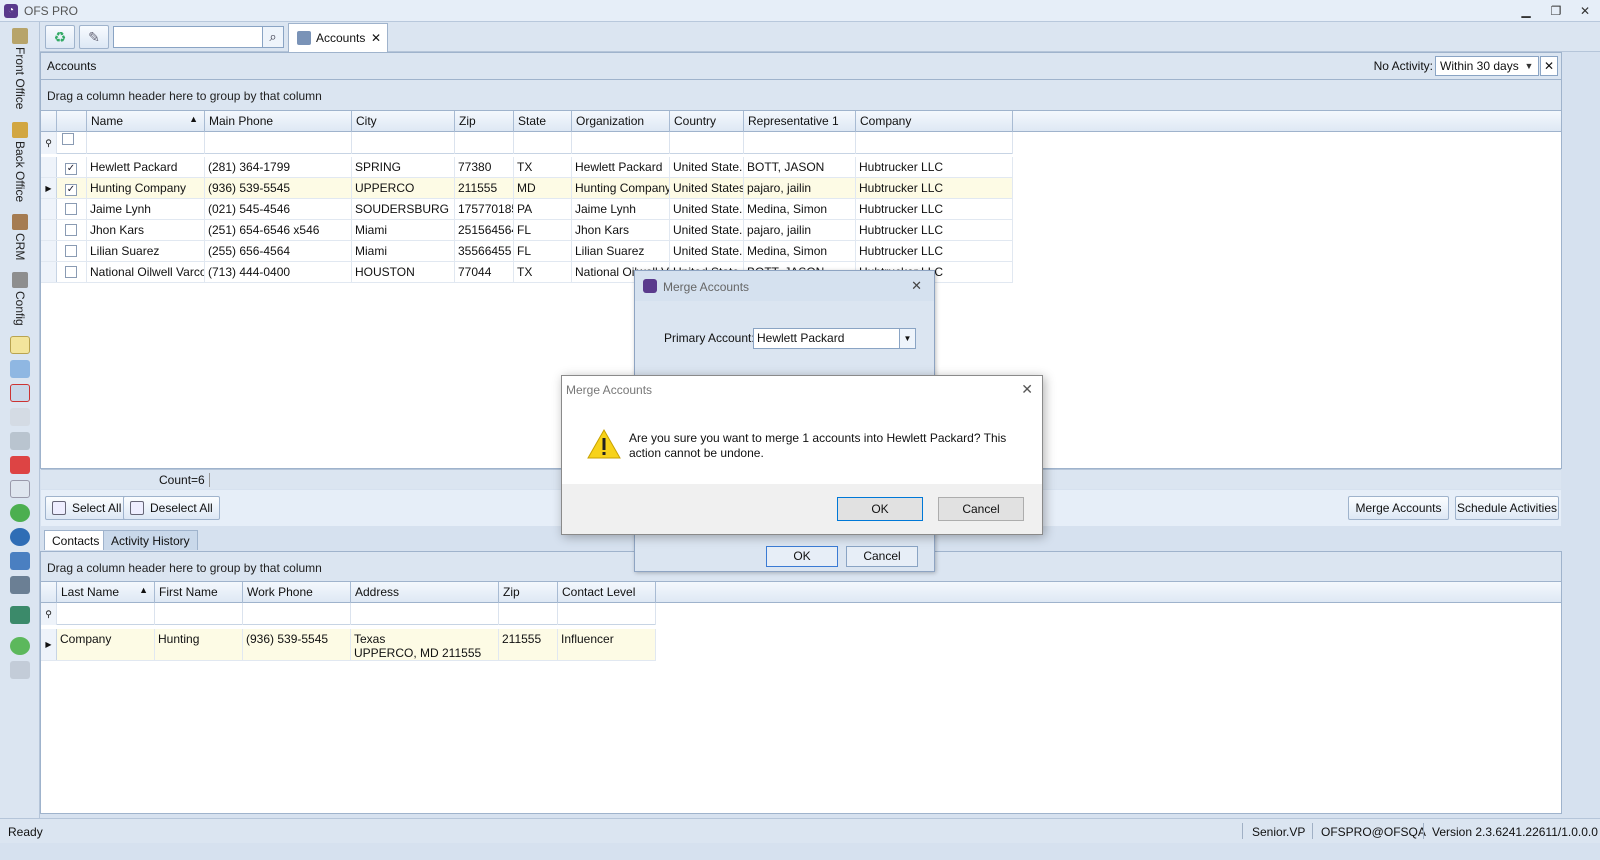  I want to click on merge-dialog-close-icon: ✕, so click(916, 286).